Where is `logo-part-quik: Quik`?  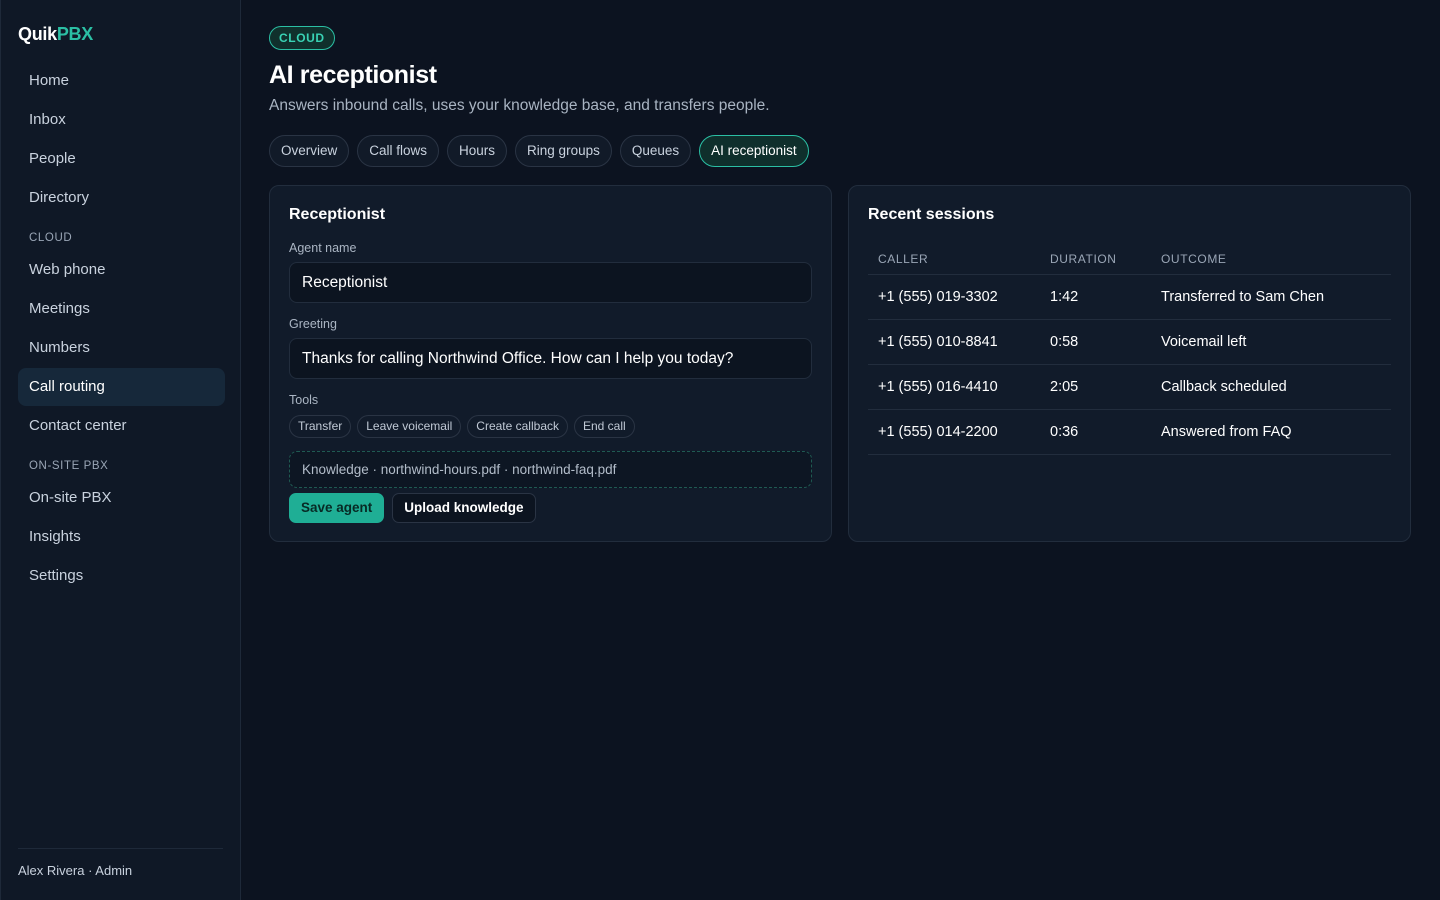
logo-part-quik: Quik is located at coordinates (37, 34).